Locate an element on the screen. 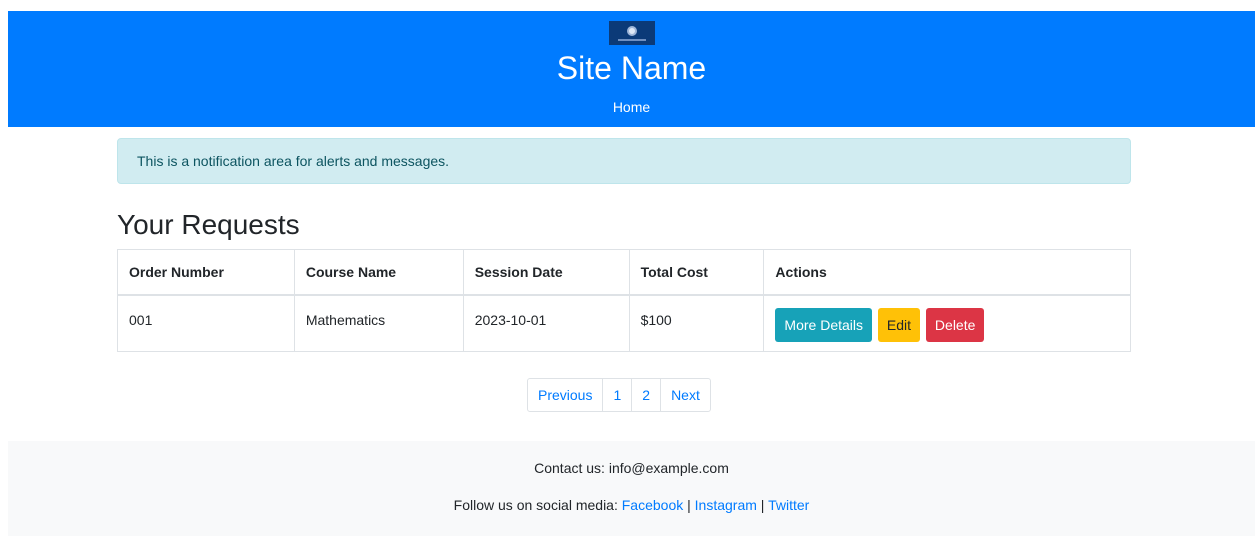 The width and height of the screenshot is (1255, 536). site-title: Site Name is located at coordinates (631, 68).